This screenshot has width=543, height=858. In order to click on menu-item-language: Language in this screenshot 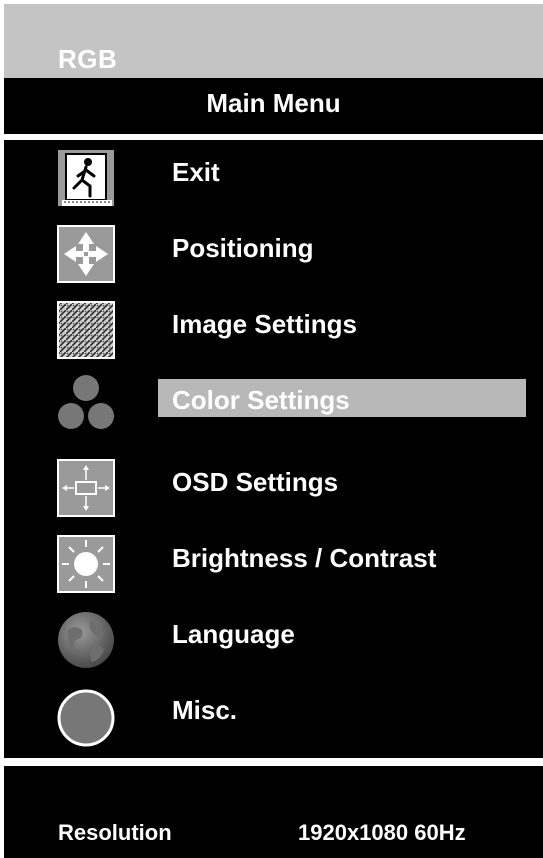, I will do `click(273, 640)`.